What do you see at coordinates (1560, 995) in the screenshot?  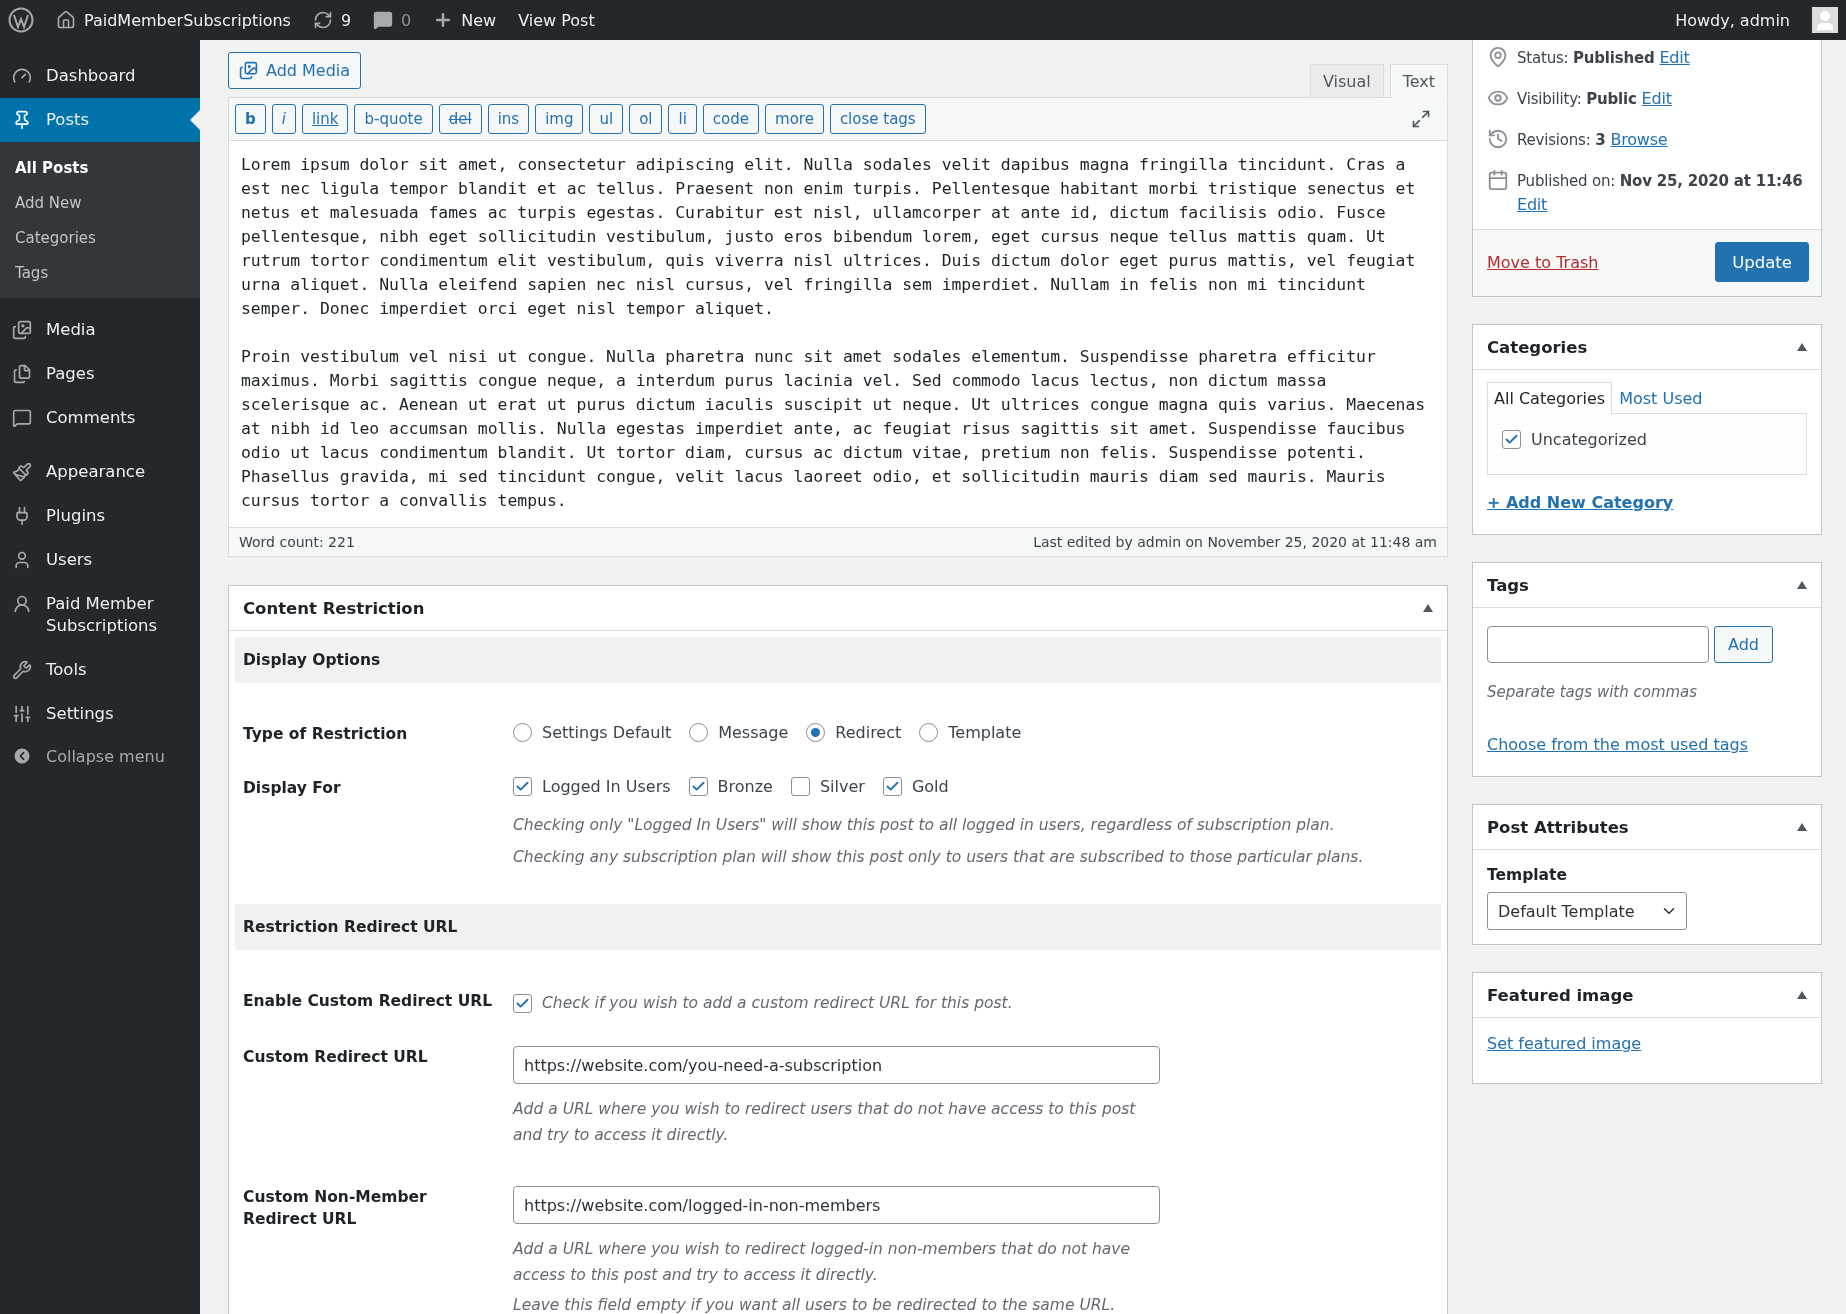 I see `panel-title: Featured image` at bounding box center [1560, 995].